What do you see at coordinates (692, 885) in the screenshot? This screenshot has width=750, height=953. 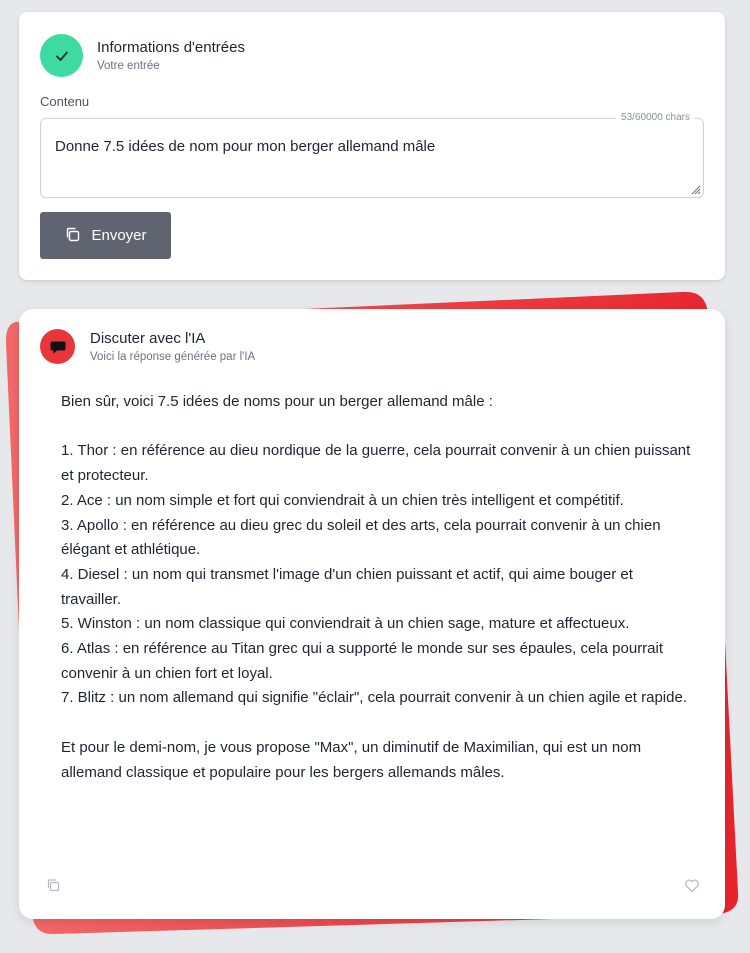 I see `heart-icon` at bounding box center [692, 885].